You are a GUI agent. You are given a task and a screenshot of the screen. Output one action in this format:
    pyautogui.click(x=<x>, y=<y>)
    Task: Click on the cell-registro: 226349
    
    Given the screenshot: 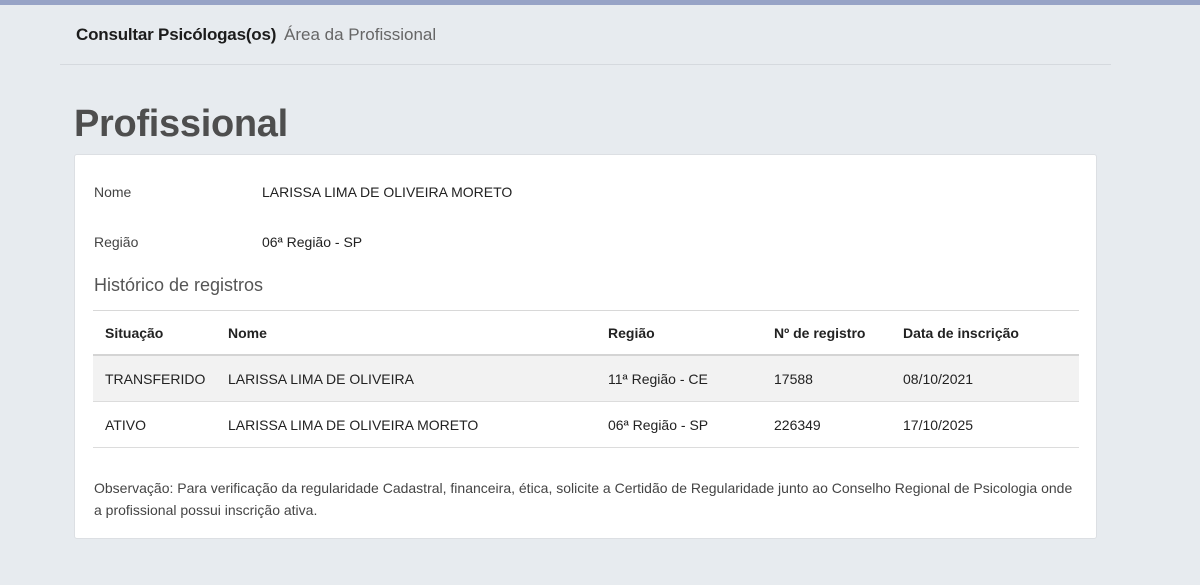 What is the action you would take?
    pyautogui.click(x=797, y=424)
    